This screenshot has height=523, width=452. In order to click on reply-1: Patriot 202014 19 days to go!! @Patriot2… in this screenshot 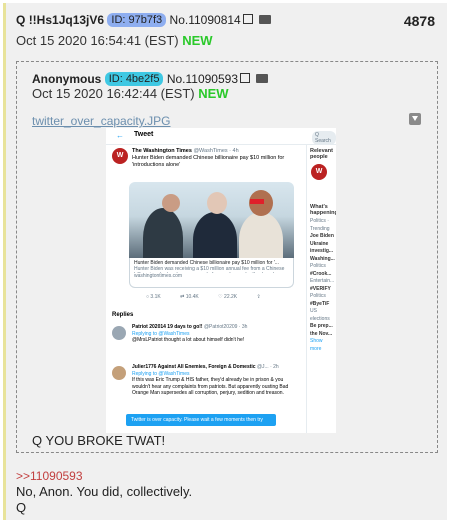, I will do `click(190, 333)`.